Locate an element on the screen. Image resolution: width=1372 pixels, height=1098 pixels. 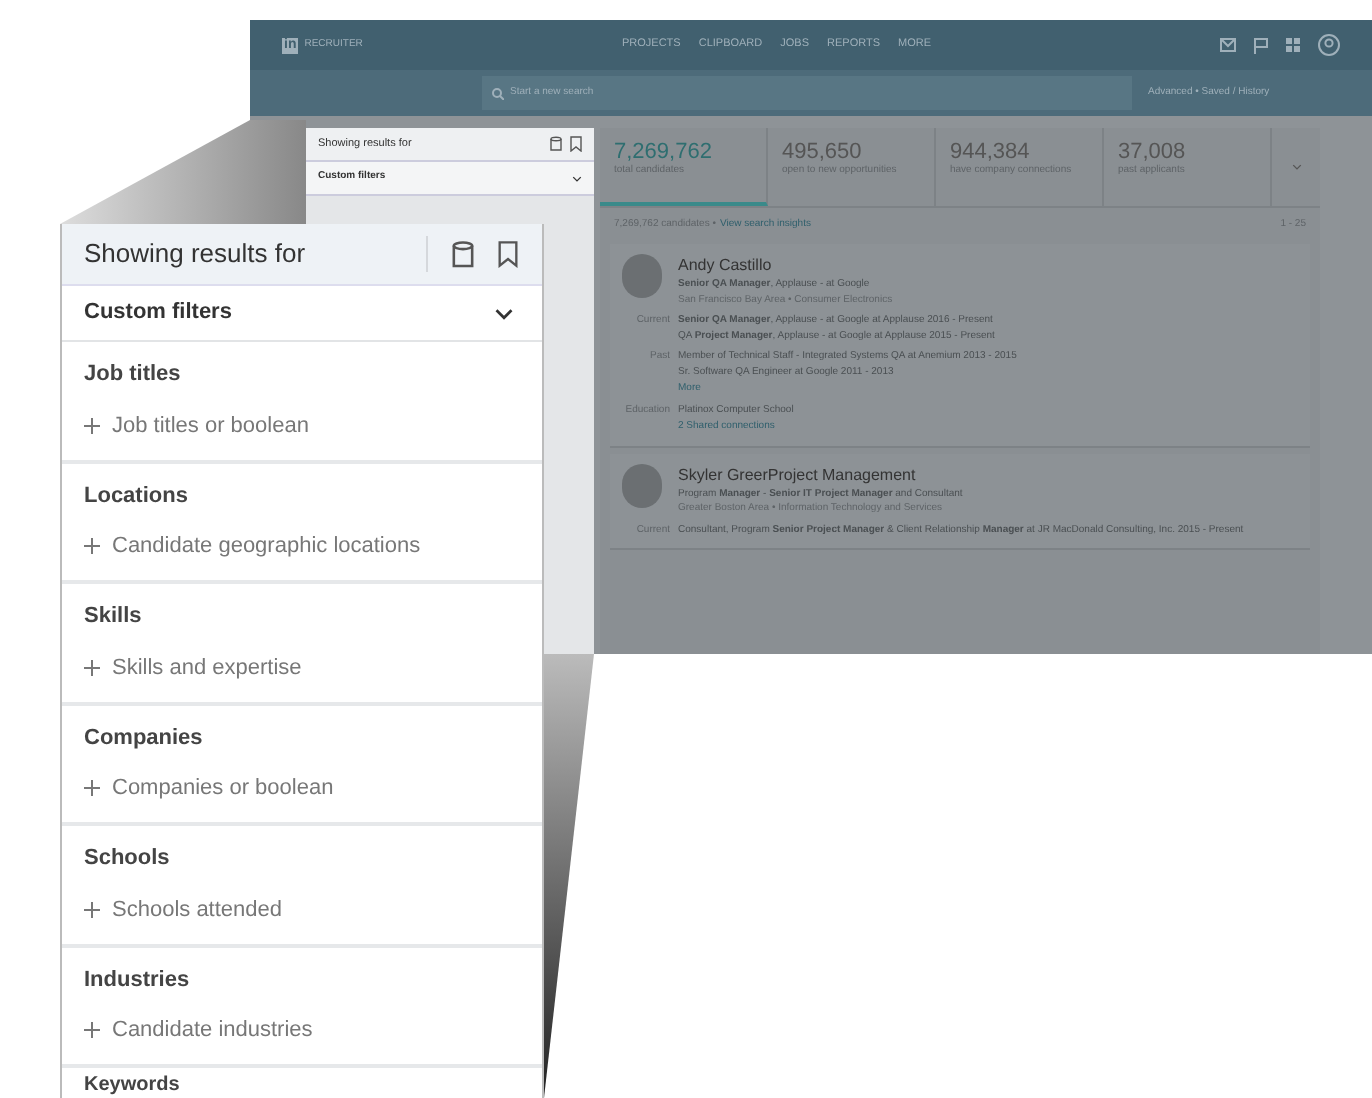
filter-add-field: Schools attended is located at coordinates (313, 909).